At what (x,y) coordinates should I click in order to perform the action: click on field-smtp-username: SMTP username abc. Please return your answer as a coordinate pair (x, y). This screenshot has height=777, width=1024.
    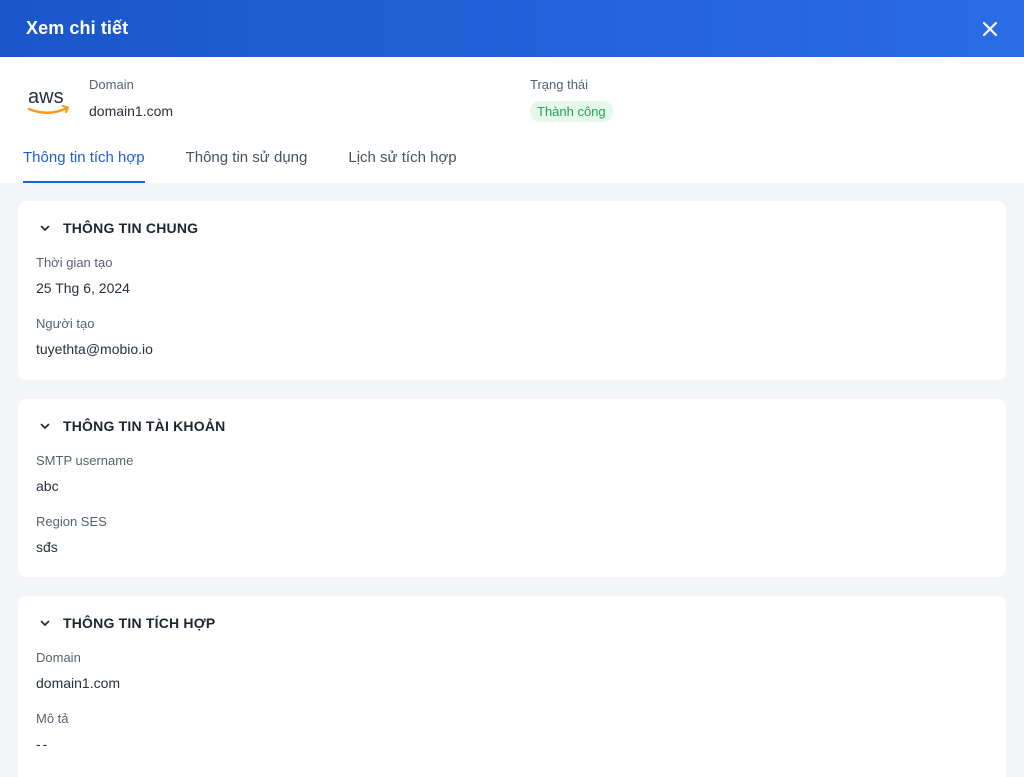
    Looking at the image, I should click on (512, 473).